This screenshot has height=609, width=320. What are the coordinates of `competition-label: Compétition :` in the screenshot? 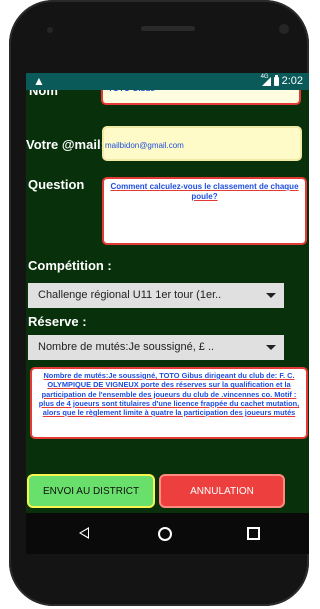 It's located at (70, 265).